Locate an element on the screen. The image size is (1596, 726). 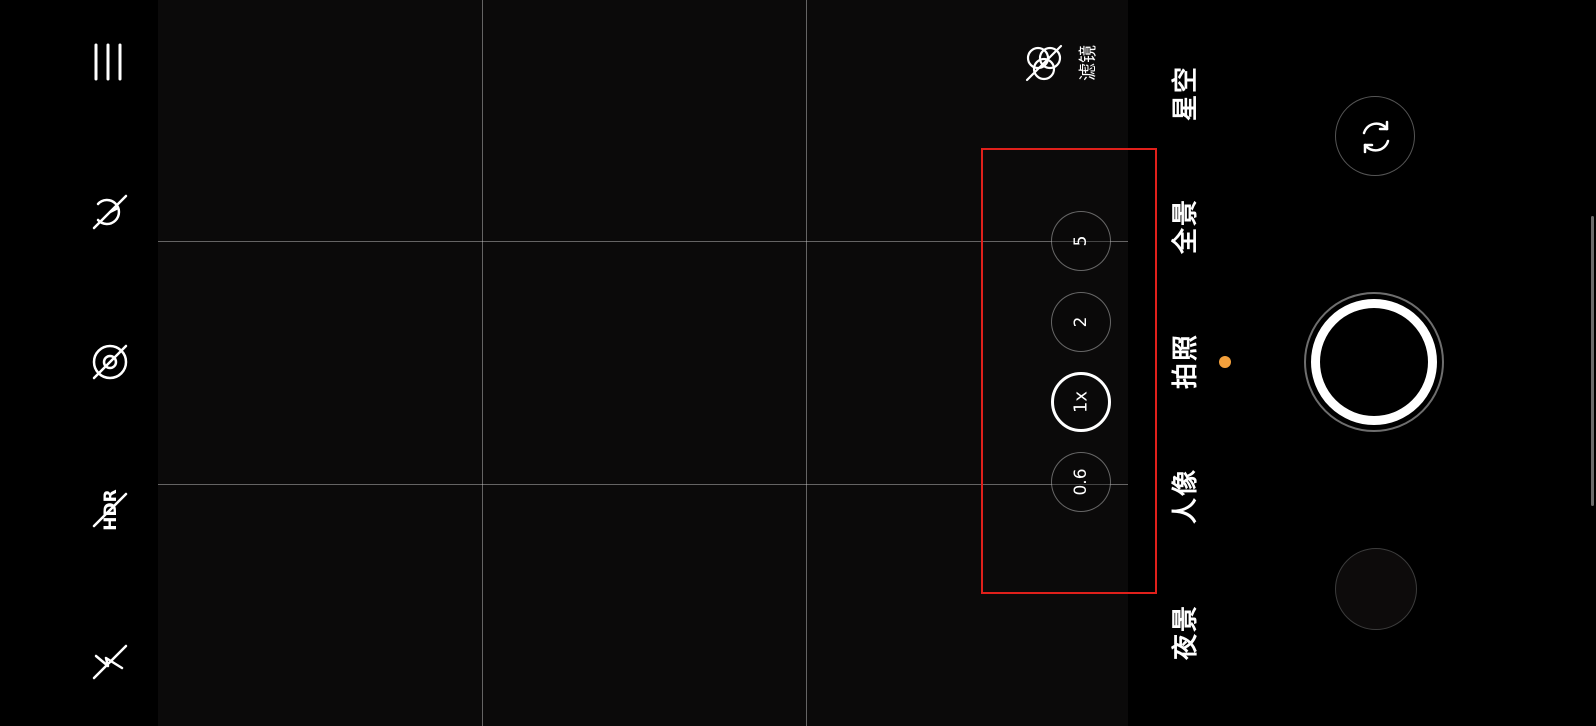
zoom-label: 5 is located at coordinates (1081, 241).